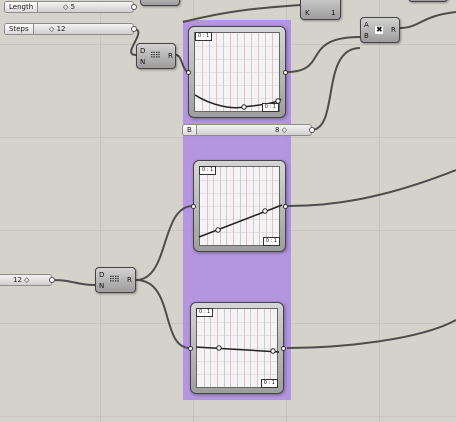  Describe the element at coordinates (21, 280) in the screenshot. I see `count-slider-value: 12 ◇` at that location.